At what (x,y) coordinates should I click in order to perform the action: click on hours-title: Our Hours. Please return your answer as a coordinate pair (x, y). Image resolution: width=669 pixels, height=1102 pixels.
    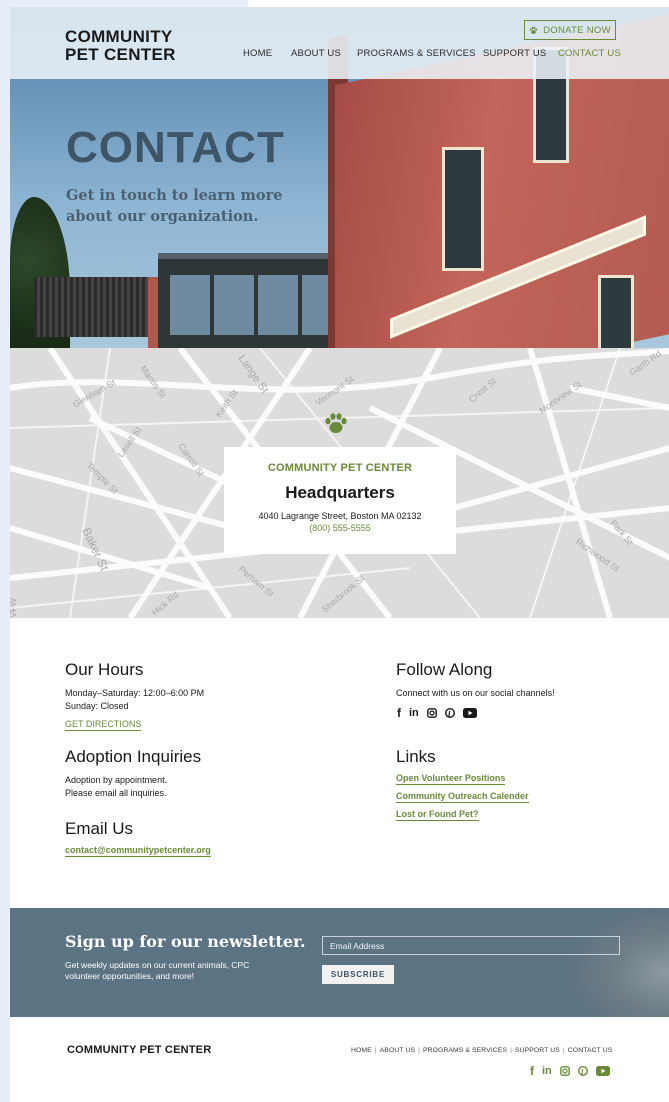
    Looking at the image, I should click on (104, 669).